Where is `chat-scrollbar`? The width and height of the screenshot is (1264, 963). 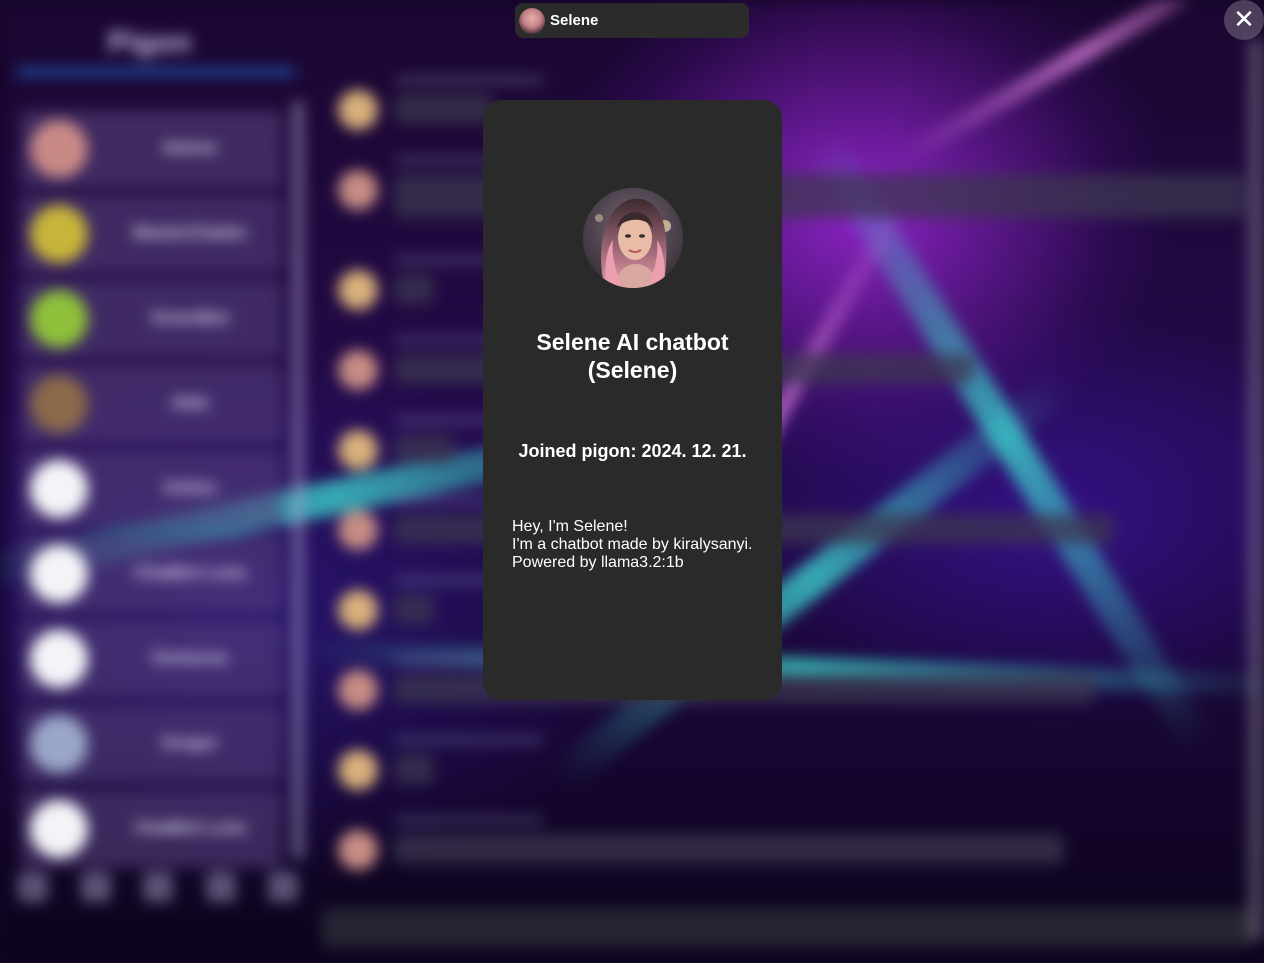 chat-scrollbar is located at coordinates (1256, 490).